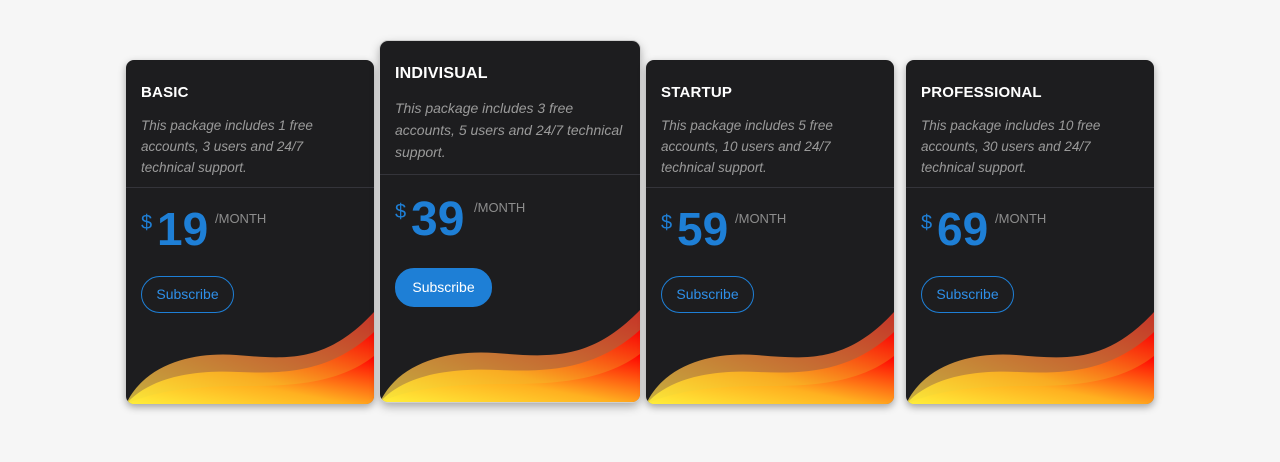 The width and height of the screenshot is (1280, 462). Describe the element at coordinates (963, 229) in the screenshot. I see `price-amount: 69` at that location.